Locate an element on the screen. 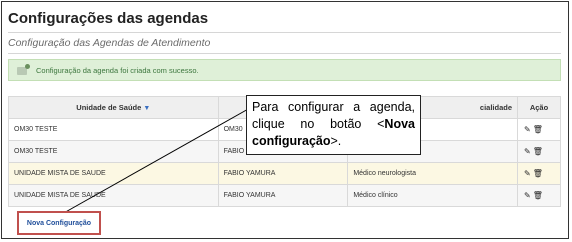 The width and height of the screenshot is (572, 242). callout-text-end: >. is located at coordinates (336, 141).